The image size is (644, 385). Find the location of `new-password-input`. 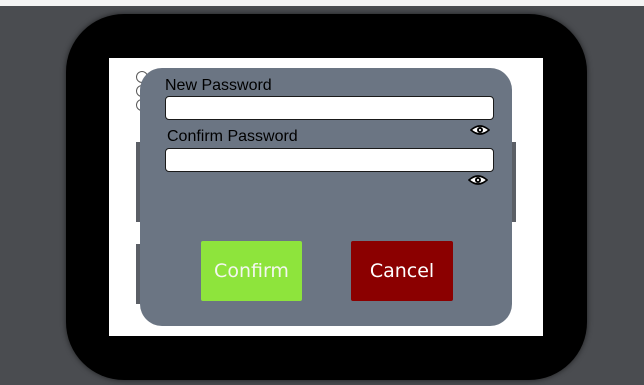

new-password-input is located at coordinates (329, 108).